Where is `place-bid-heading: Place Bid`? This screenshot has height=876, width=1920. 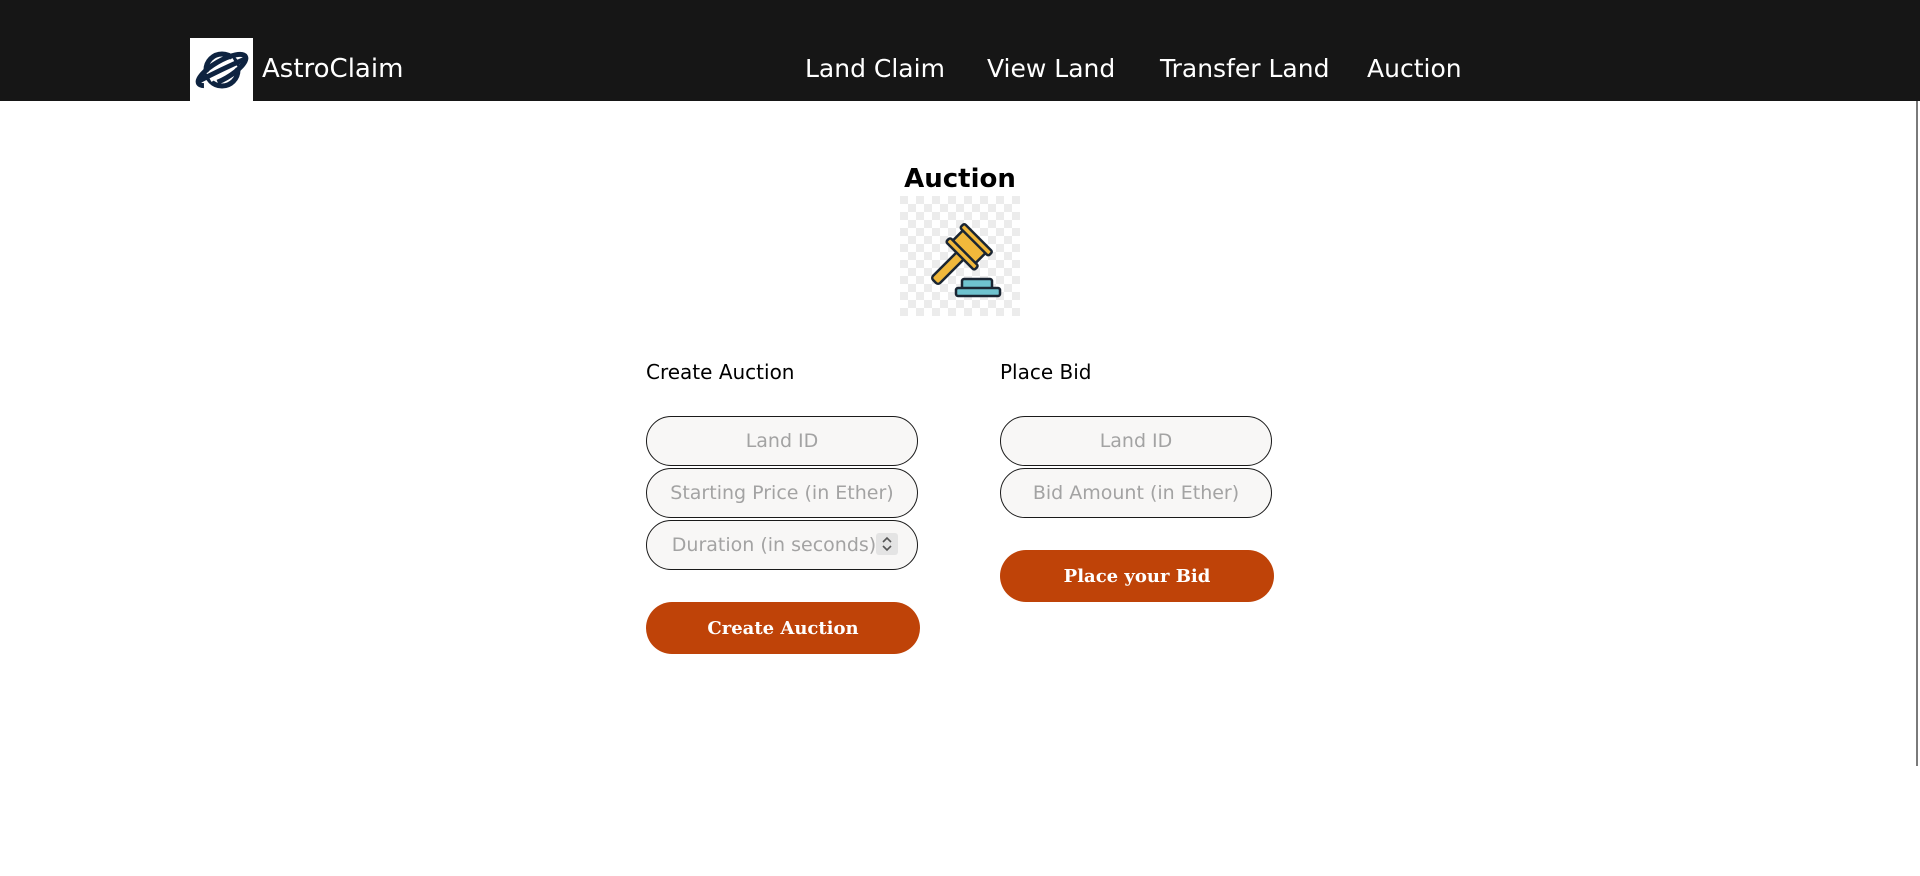 place-bid-heading: Place Bid is located at coordinates (1046, 372).